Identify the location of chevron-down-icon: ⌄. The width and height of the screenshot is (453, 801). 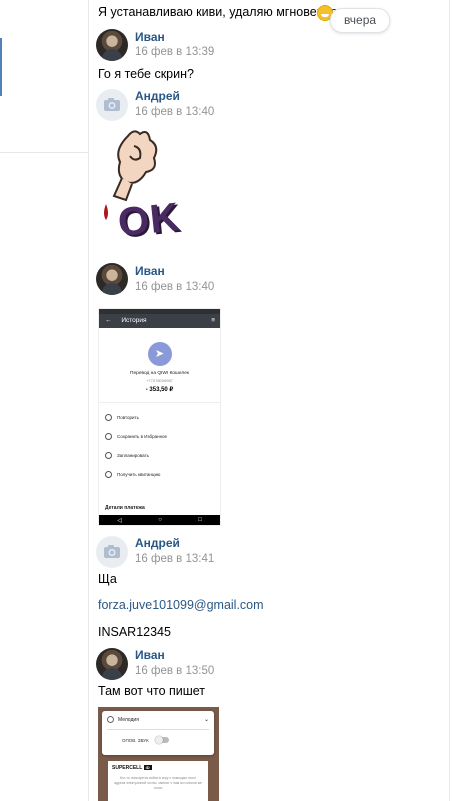
(206, 720).